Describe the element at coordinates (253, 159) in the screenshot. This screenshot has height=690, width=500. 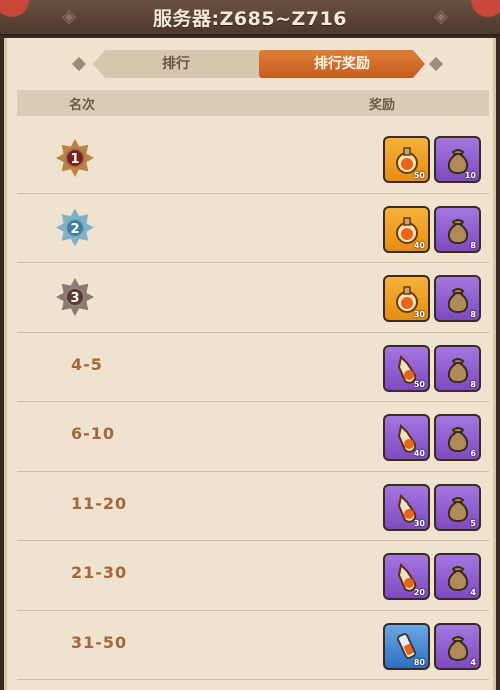
I see `reward-row: 1 50 10` at that location.